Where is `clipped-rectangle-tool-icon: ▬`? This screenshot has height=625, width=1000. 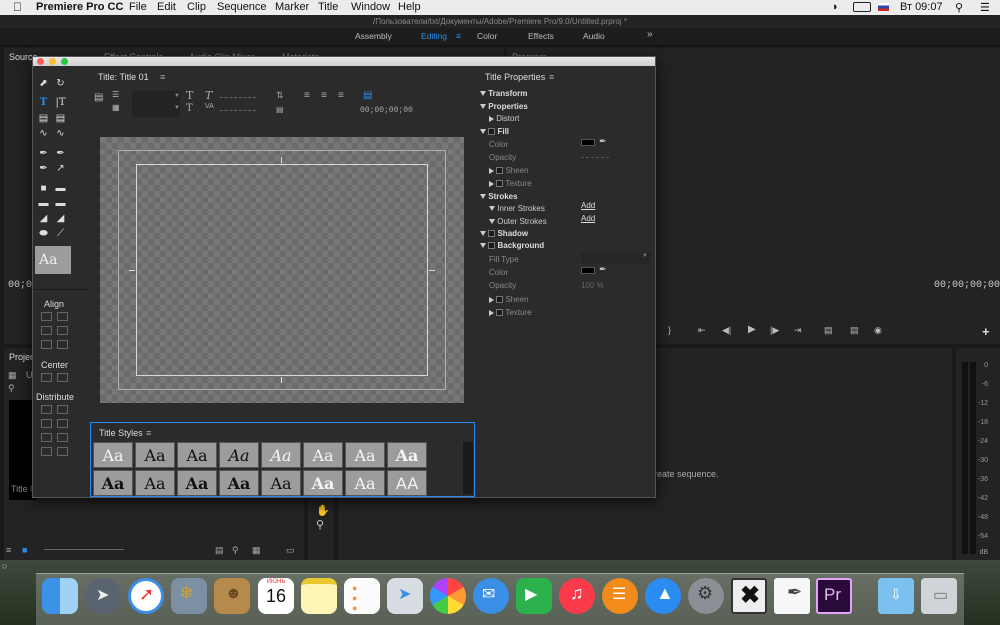
clipped-rectangle-tool-icon: ▬ is located at coordinates (60, 188).